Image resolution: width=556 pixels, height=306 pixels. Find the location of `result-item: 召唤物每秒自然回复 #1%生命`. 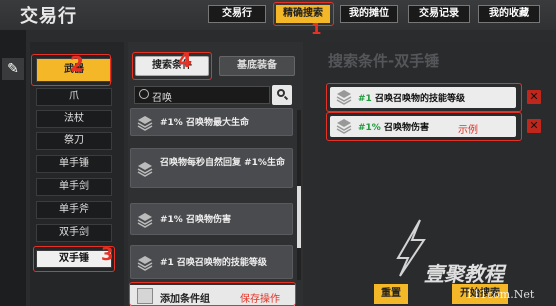

result-item: 召唤物每秒自然回复 #1%生命 is located at coordinates (211, 168).